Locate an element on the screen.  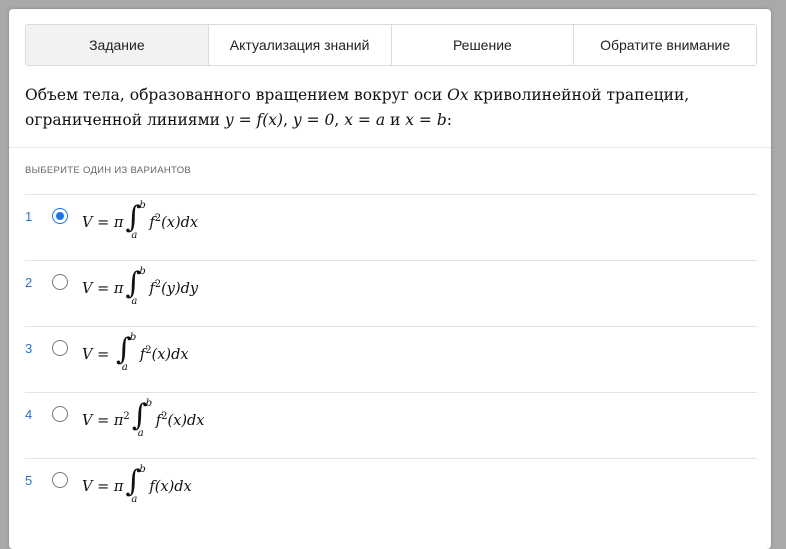
tab-knowledge: Актуализация знаний is located at coordinates (299, 45).